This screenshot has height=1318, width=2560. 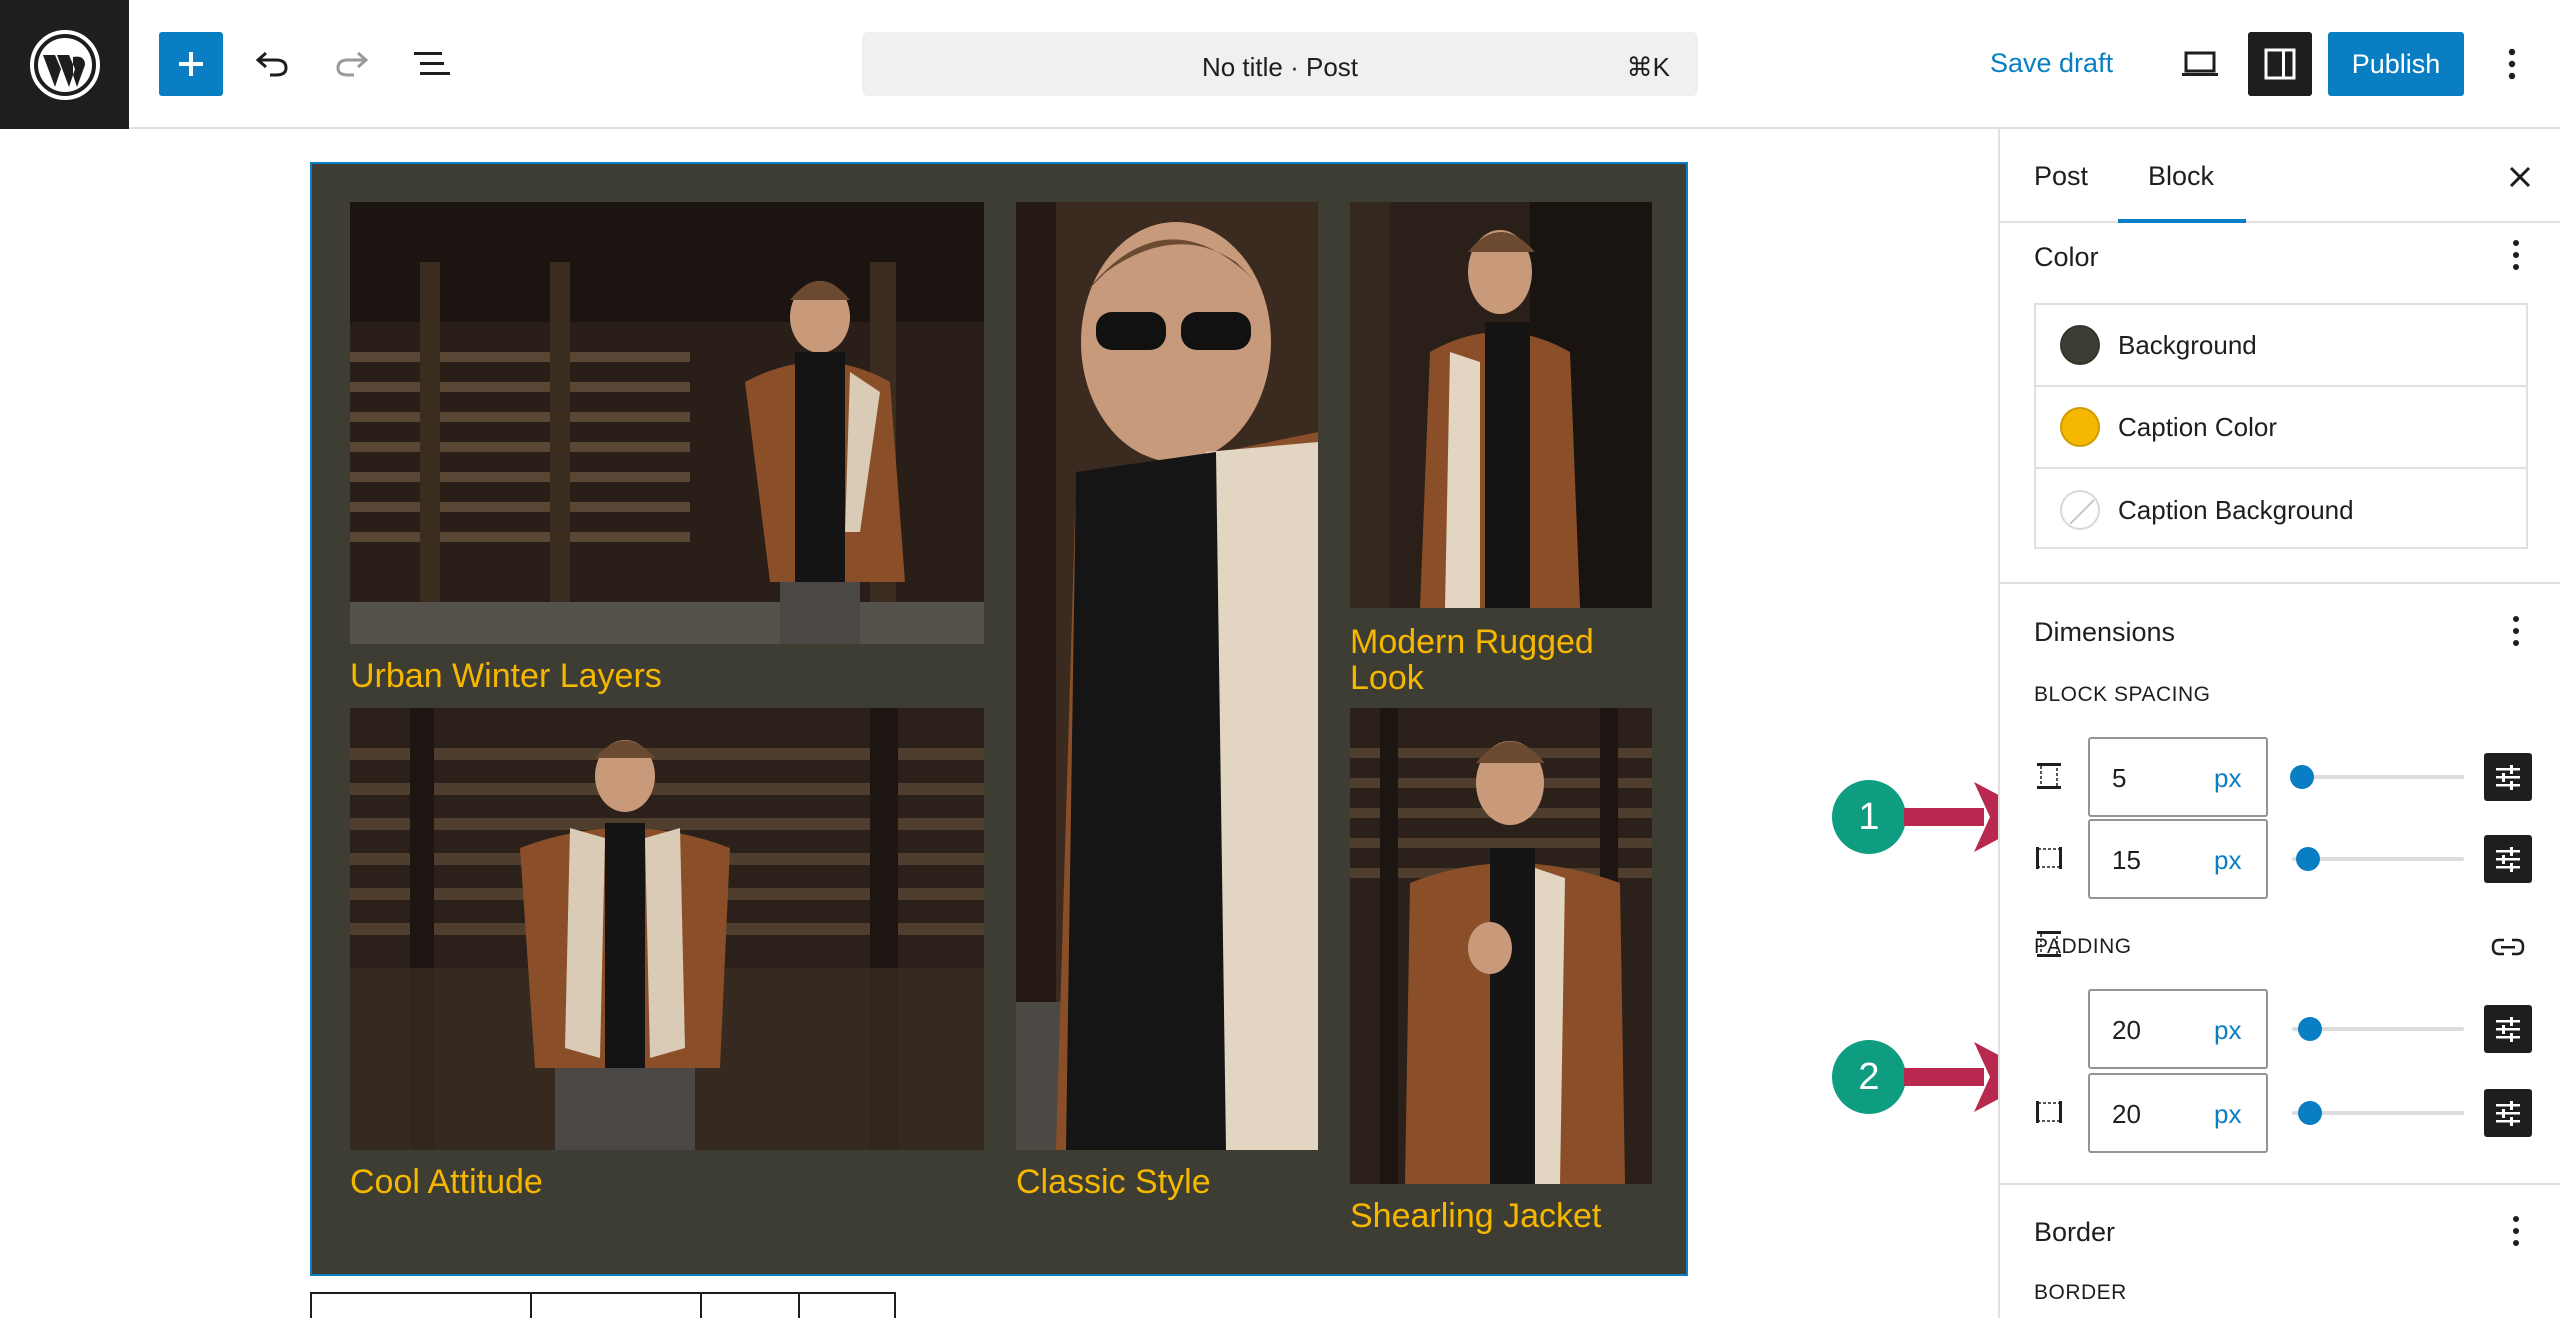 I want to click on vertical-spacing-icon, so click(x=2049, y=776).